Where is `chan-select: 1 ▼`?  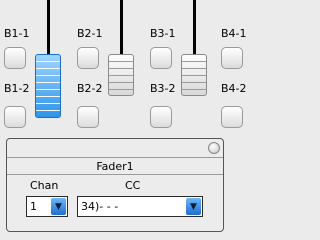
chan-select: 1 ▼ is located at coordinates (47, 206).